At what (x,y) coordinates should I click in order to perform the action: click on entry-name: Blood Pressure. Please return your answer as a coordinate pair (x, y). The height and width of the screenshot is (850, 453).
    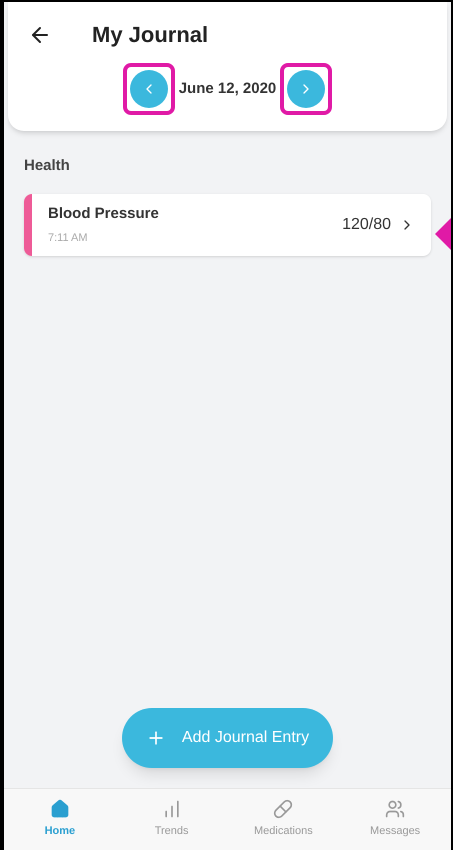
    Looking at the image, I should click on (104, 214).